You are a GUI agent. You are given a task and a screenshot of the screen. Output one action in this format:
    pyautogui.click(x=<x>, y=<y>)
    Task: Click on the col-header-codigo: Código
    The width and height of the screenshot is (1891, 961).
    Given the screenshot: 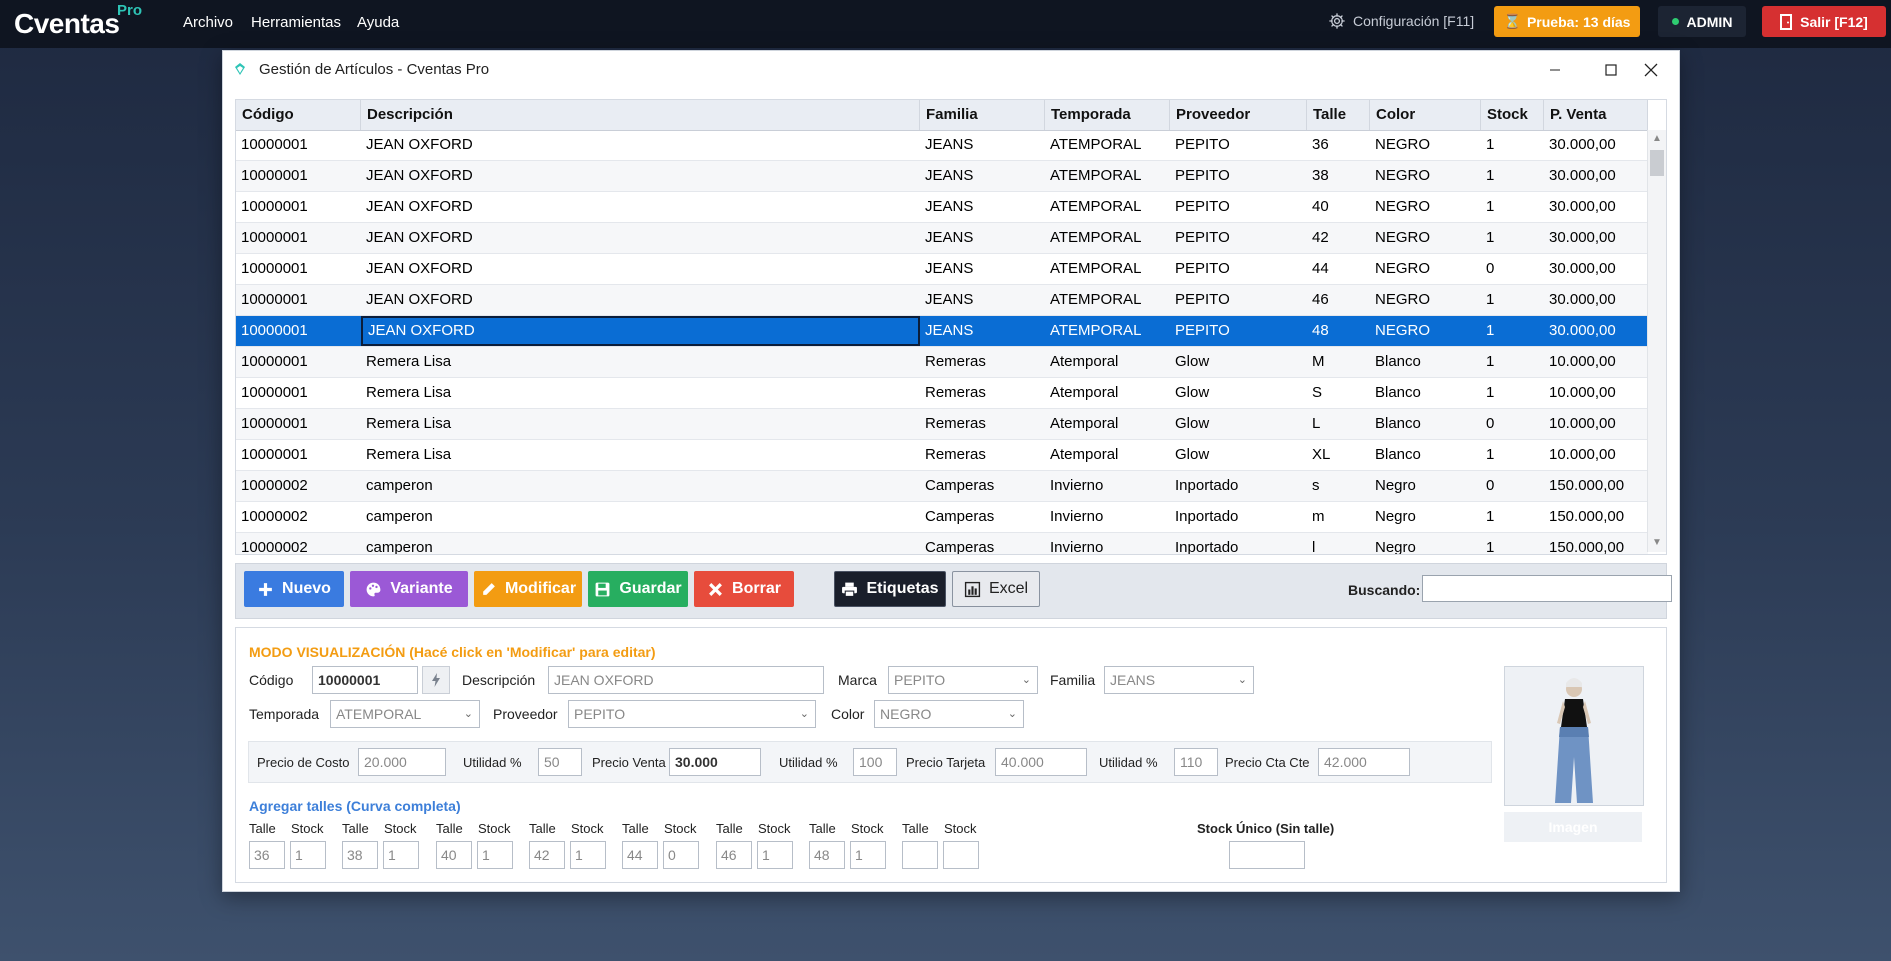 What is the action you would take?
    pyautogui.click(x=298, y=115)
    